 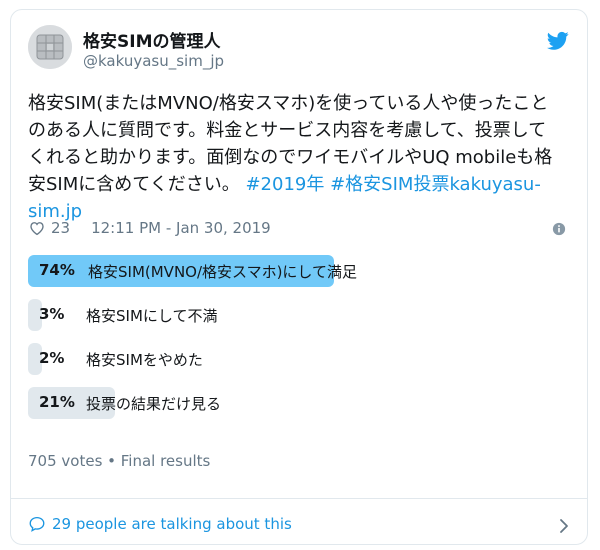 I want to click on twitter-bird-icon, so click(x=558, y=41).